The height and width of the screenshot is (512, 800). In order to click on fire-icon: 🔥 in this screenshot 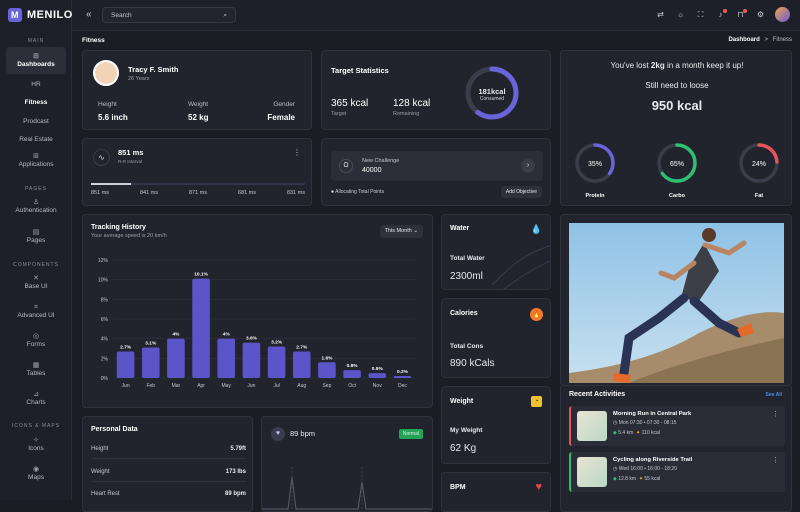, I will do `click(536, 314)`.